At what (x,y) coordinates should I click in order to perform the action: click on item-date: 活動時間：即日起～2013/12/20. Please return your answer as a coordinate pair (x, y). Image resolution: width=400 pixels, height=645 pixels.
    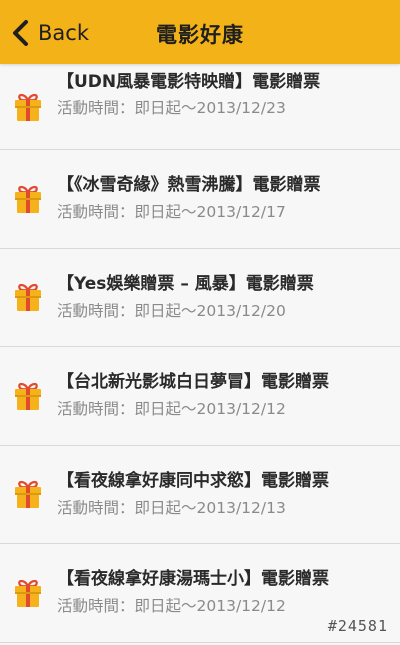
    Looking at the image, I should click on (171, 310).